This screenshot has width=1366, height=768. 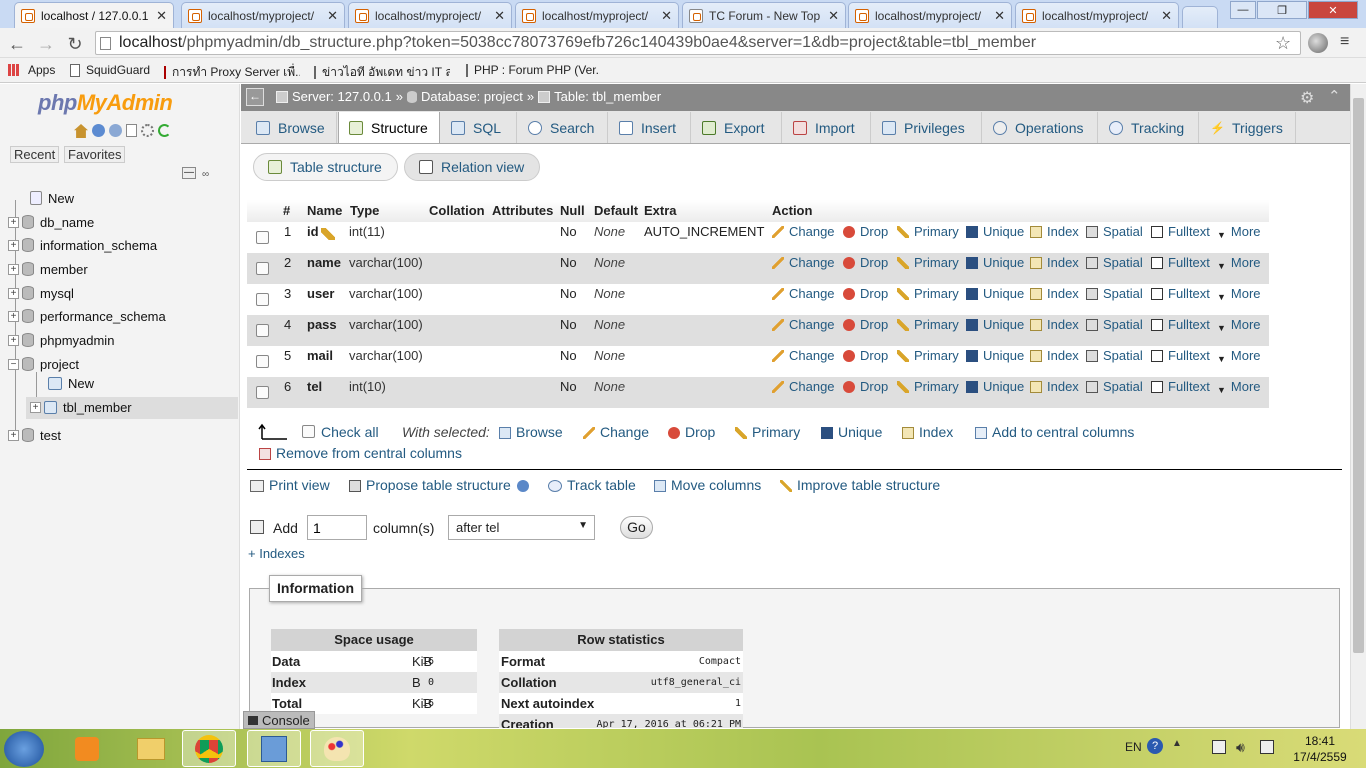 I want to click on restore-icon: ❐, so click(x=1282, y=10).